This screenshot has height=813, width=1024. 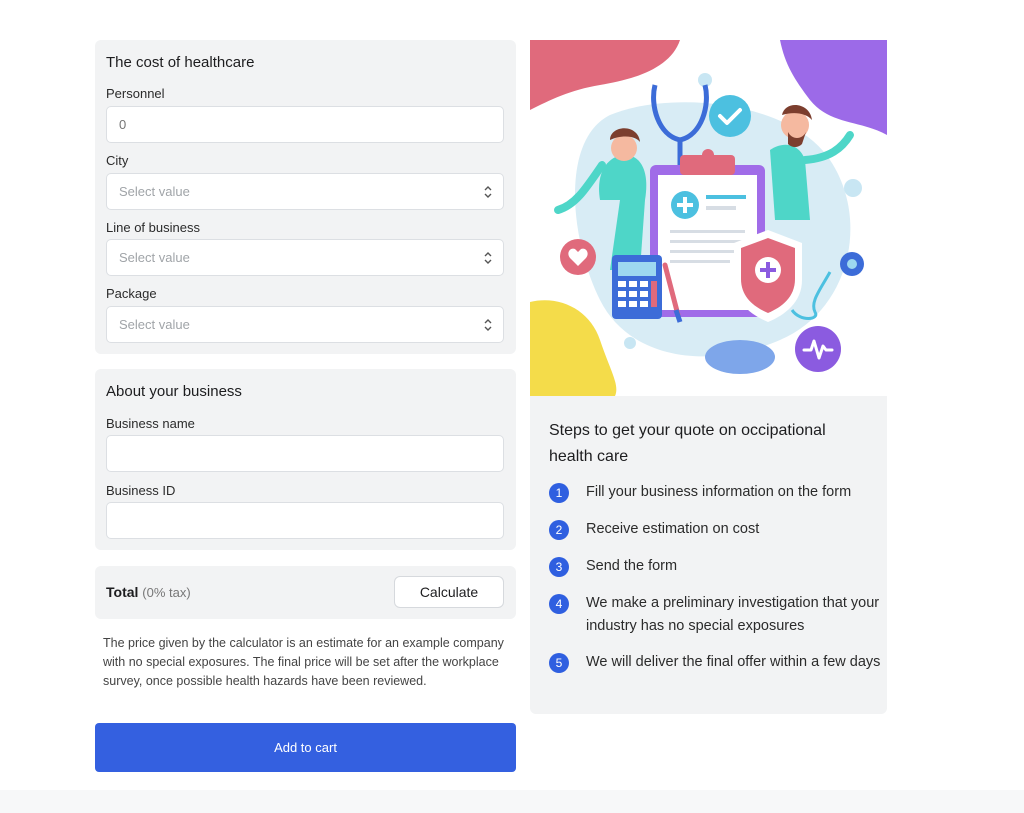 I want to click on calculate-button: Calculate, so click(x=449, y=592).